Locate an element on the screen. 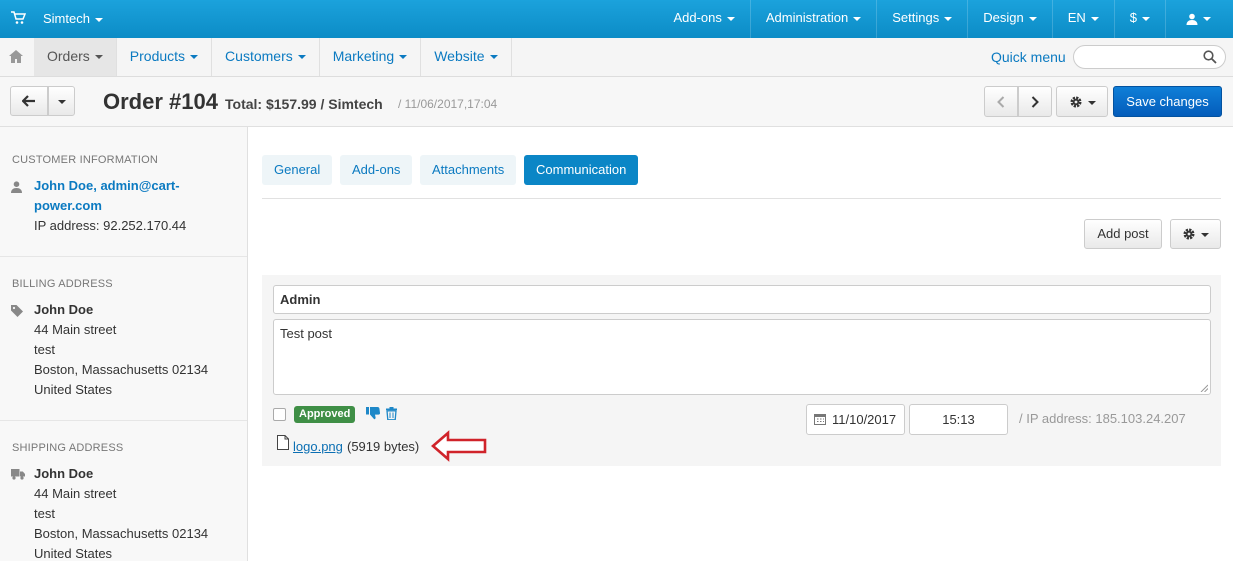 This screenshot has height=561, width=1233. menu-language: EN is located at coordinates (1082, 19).